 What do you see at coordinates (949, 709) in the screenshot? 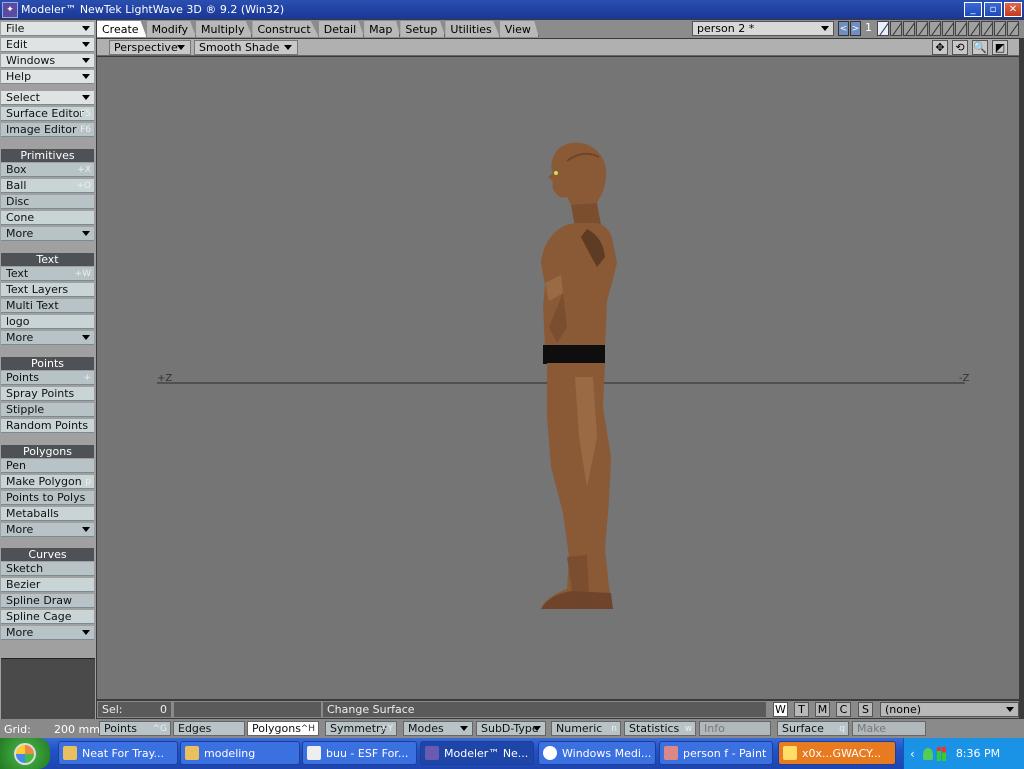
I see `vertex-map-select: (none)` at bounding box center [949, 709].